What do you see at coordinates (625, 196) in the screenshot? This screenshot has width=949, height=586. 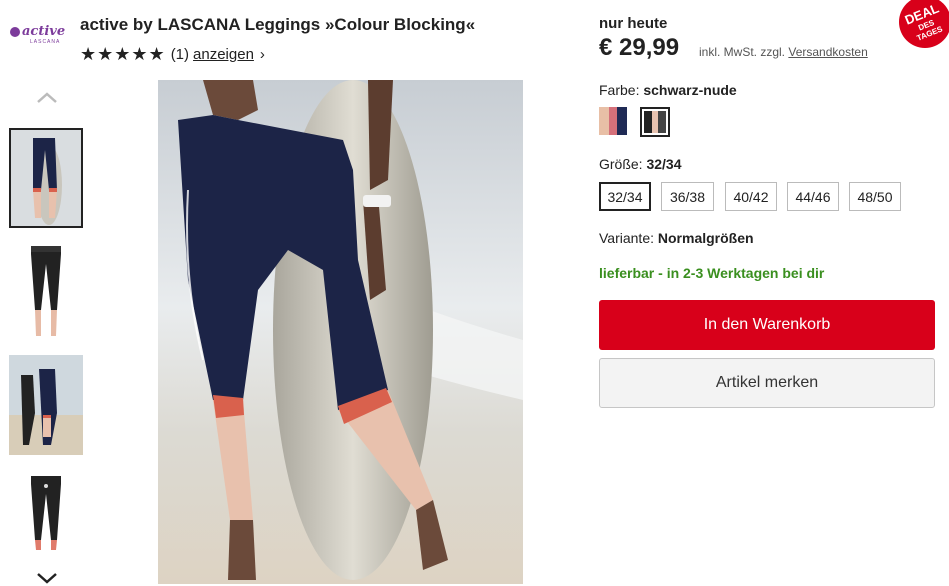 I see `size-option-32-34: 32/34` at bounding box center [625, 196].